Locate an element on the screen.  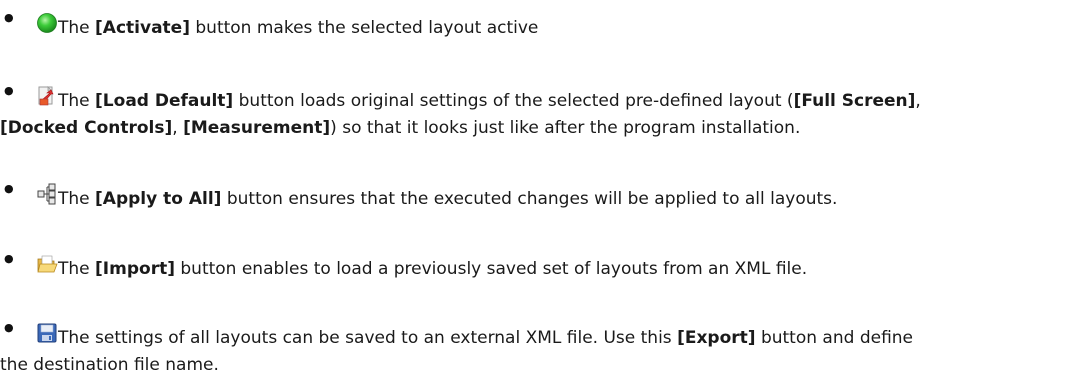
text-after: button makes the selected layout active is located at coordinates (364, 28).